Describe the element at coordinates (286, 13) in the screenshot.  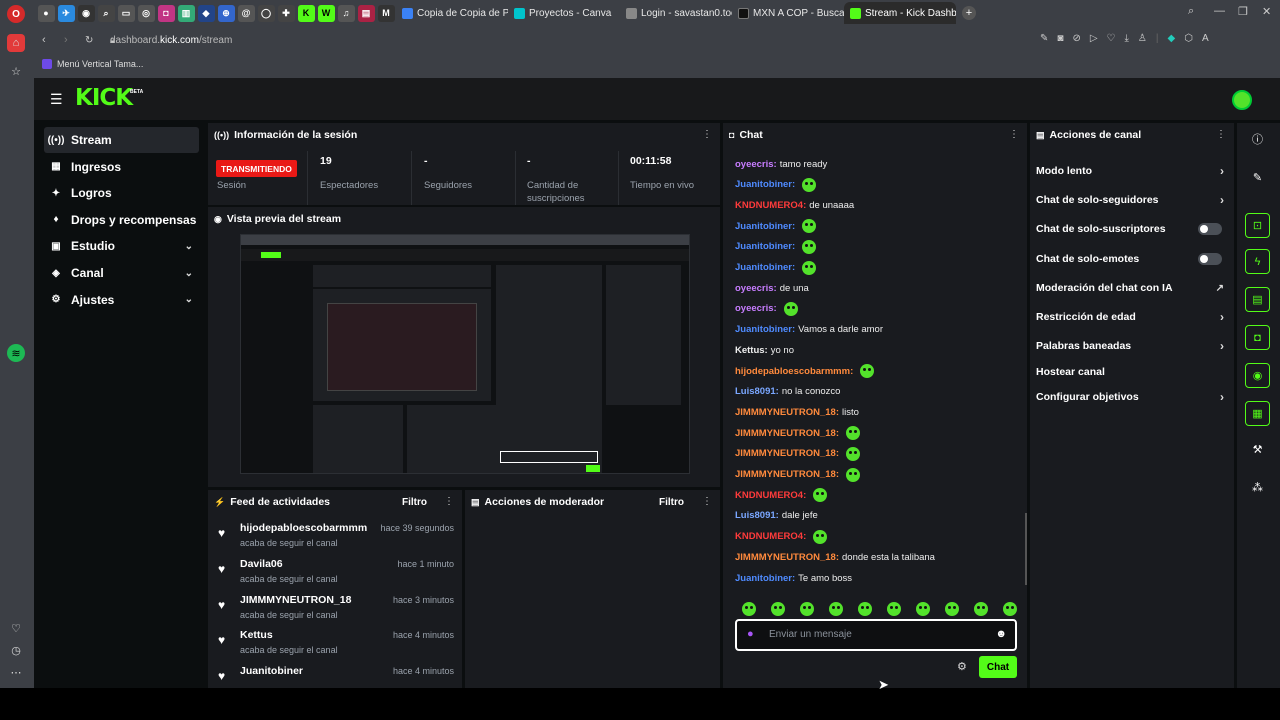
I see `pinned-tab-icon: ✚` at that location.